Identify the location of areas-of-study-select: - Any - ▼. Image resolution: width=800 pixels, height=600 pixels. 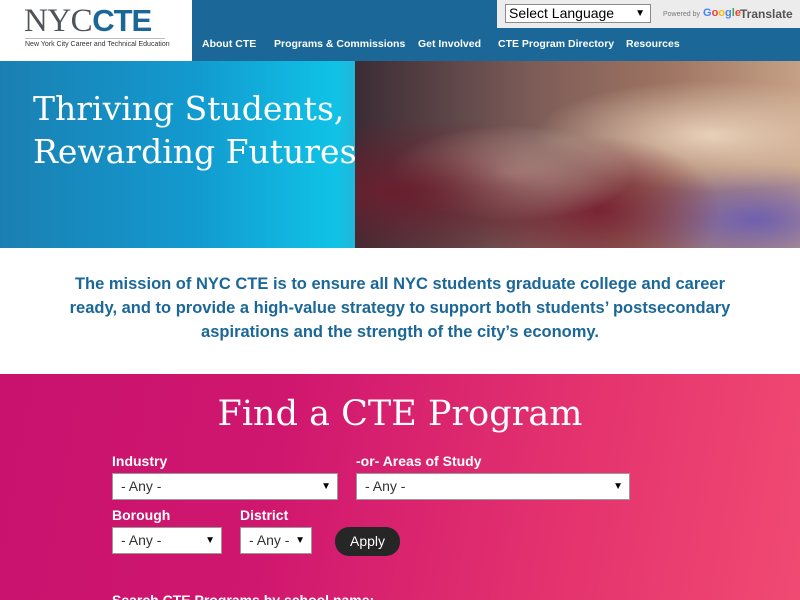
(493, 486).